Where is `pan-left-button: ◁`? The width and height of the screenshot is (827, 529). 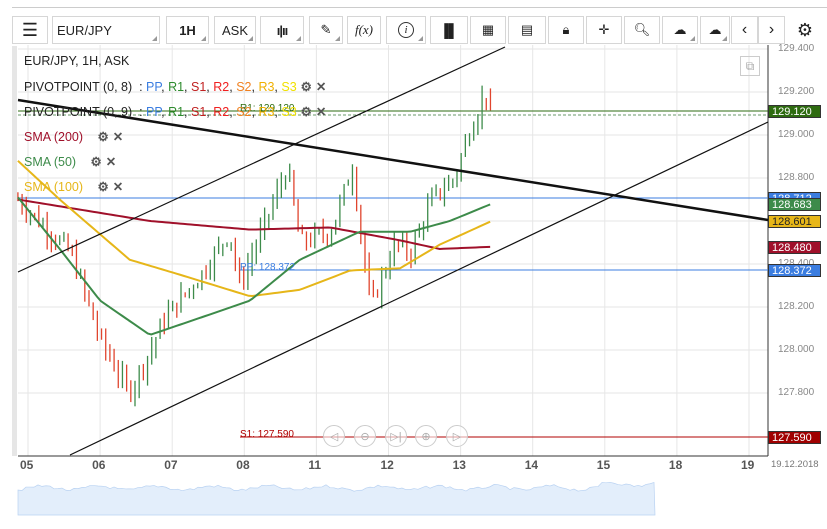
pan-left-button: ◁ is located at coordinates (334, 436).